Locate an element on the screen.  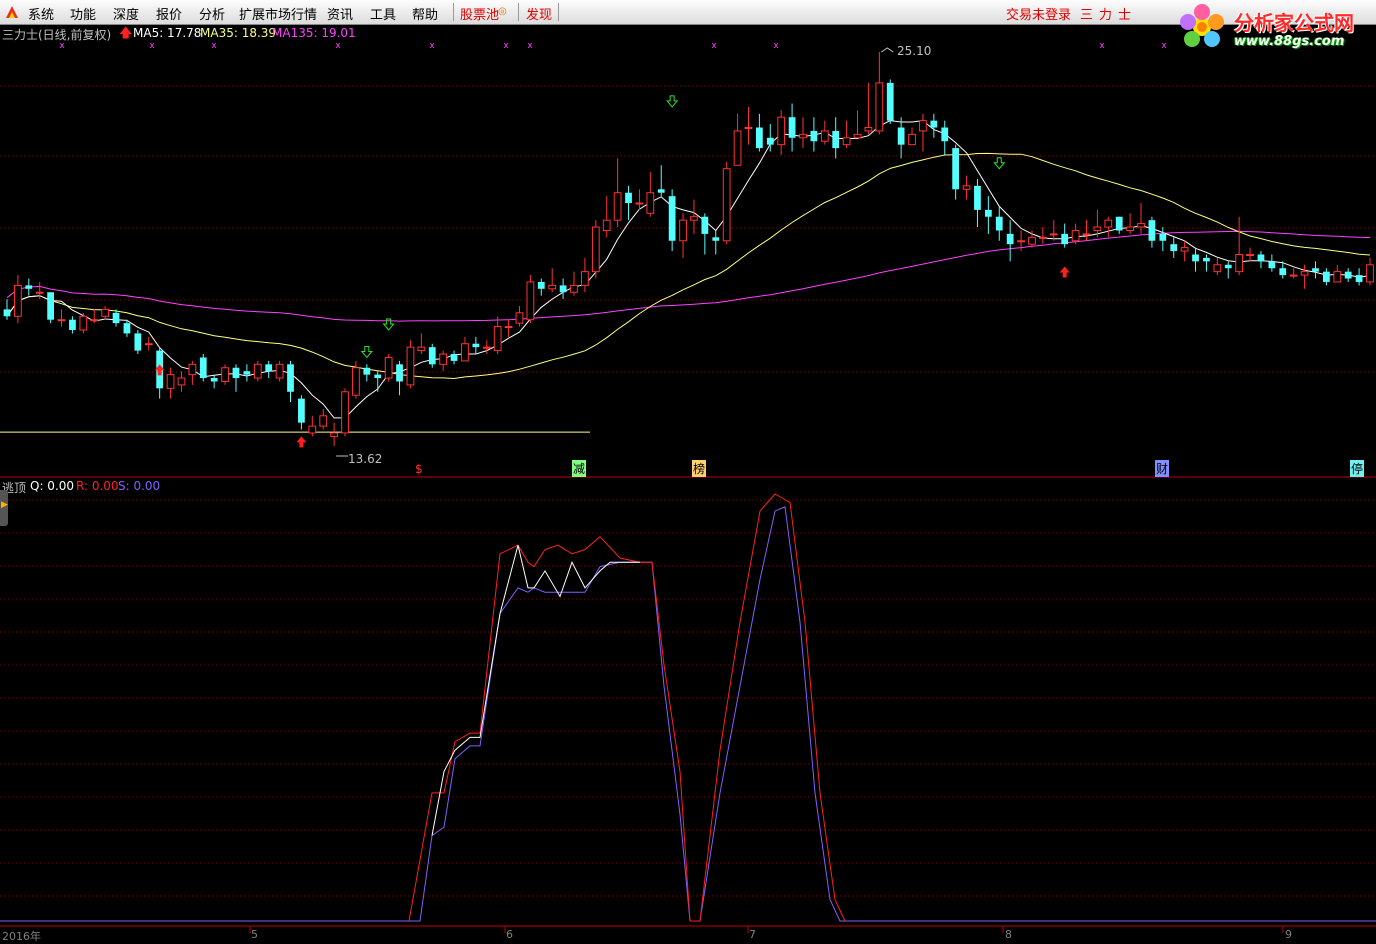
x-axis-label: 7 is located at coordinates (752, 934).